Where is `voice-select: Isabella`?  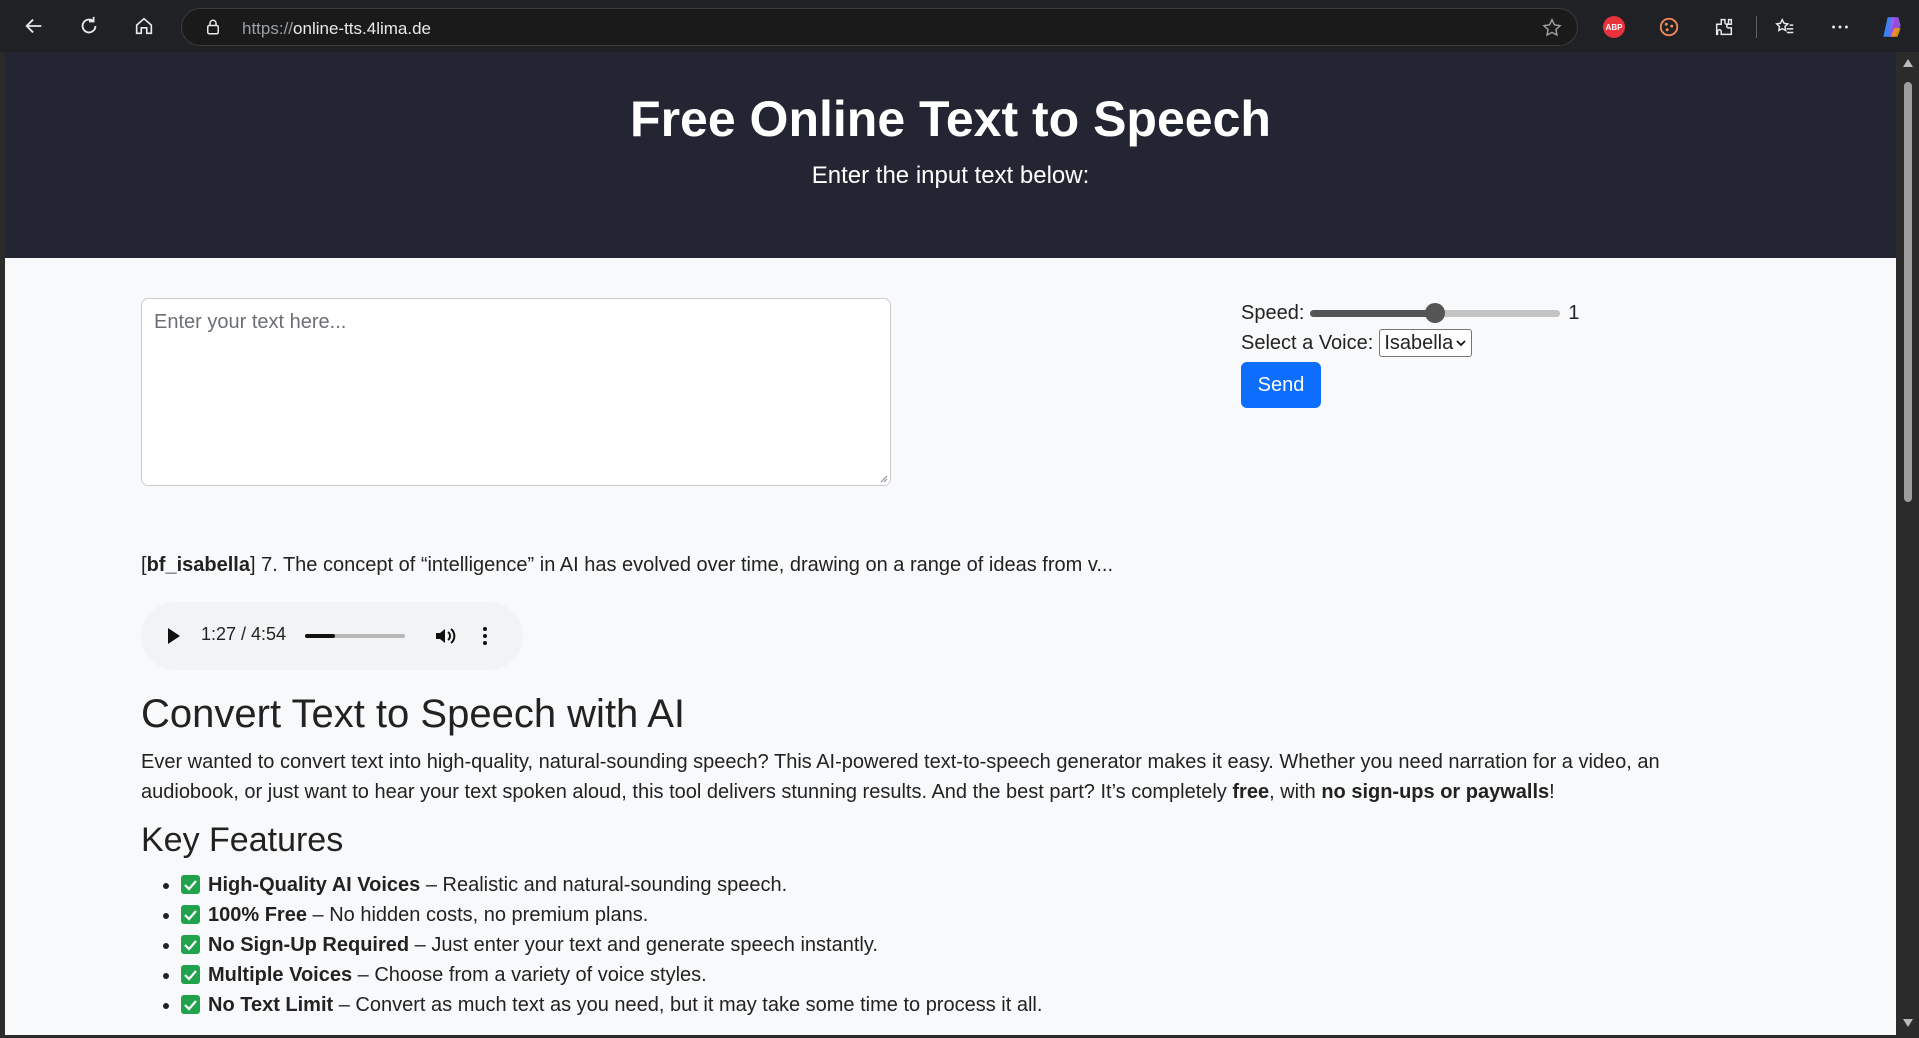 voice-select: Isabella is located at coordinates (1426, 343).